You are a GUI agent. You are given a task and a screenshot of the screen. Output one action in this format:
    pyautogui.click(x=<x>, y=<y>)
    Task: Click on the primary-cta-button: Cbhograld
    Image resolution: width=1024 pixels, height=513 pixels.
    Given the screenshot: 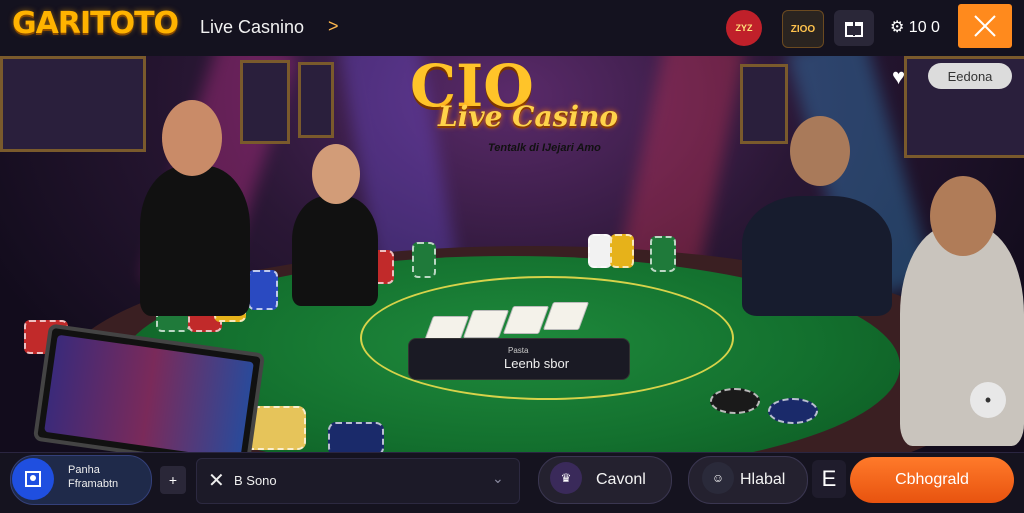 What is the action you would take?
    pyautogui.click(x=932, y=480)
    